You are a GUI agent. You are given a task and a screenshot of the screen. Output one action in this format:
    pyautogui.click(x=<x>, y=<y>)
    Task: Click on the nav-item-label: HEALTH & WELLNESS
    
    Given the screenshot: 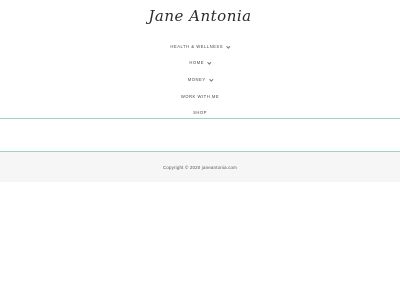 What is the action you would take?
    pyautogui.click(x=197, y=46)
    